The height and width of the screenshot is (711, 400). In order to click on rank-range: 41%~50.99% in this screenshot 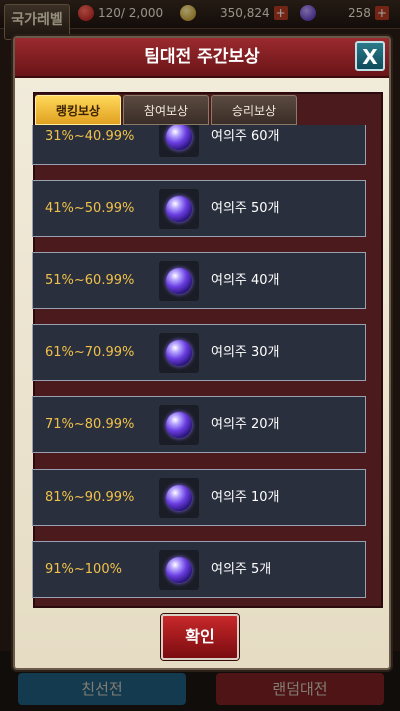, I will do `click(90, 208)`.